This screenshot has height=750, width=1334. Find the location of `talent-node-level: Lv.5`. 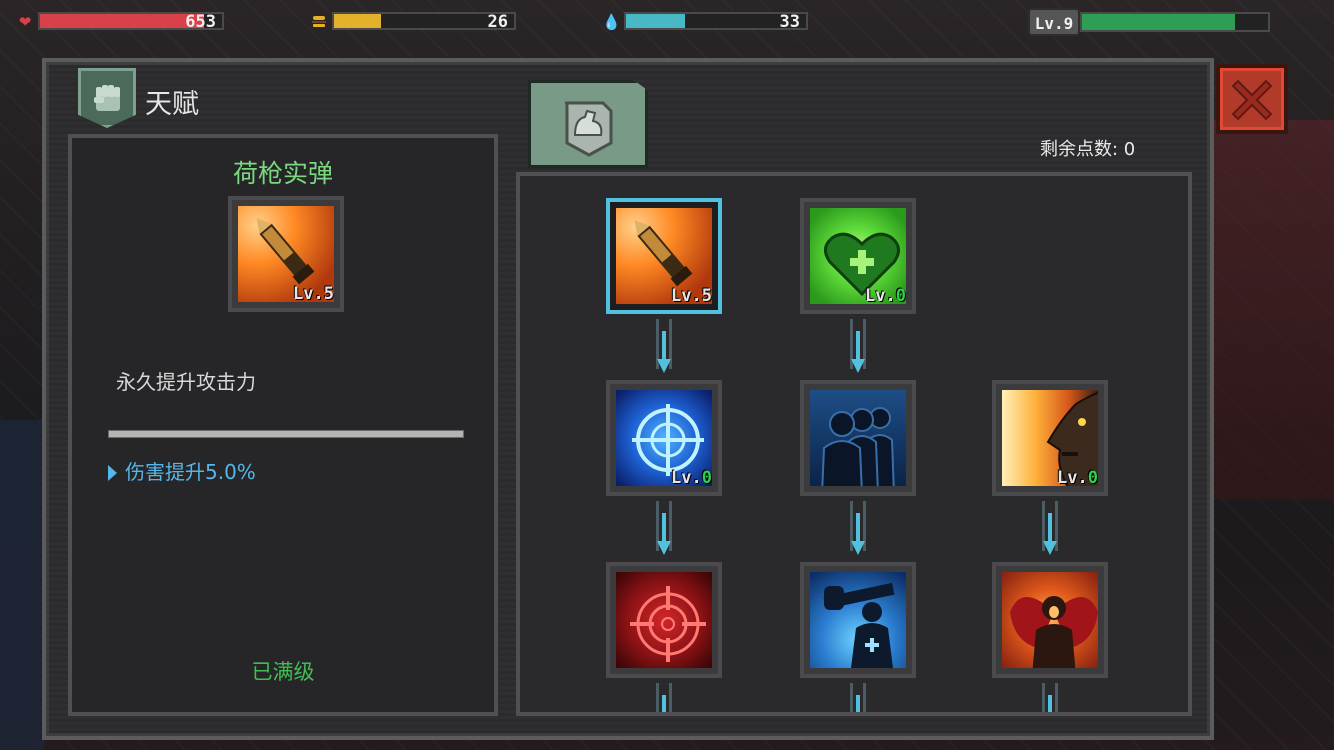

talent-node-level: Lv.5 is located at coordinates (691, 296).